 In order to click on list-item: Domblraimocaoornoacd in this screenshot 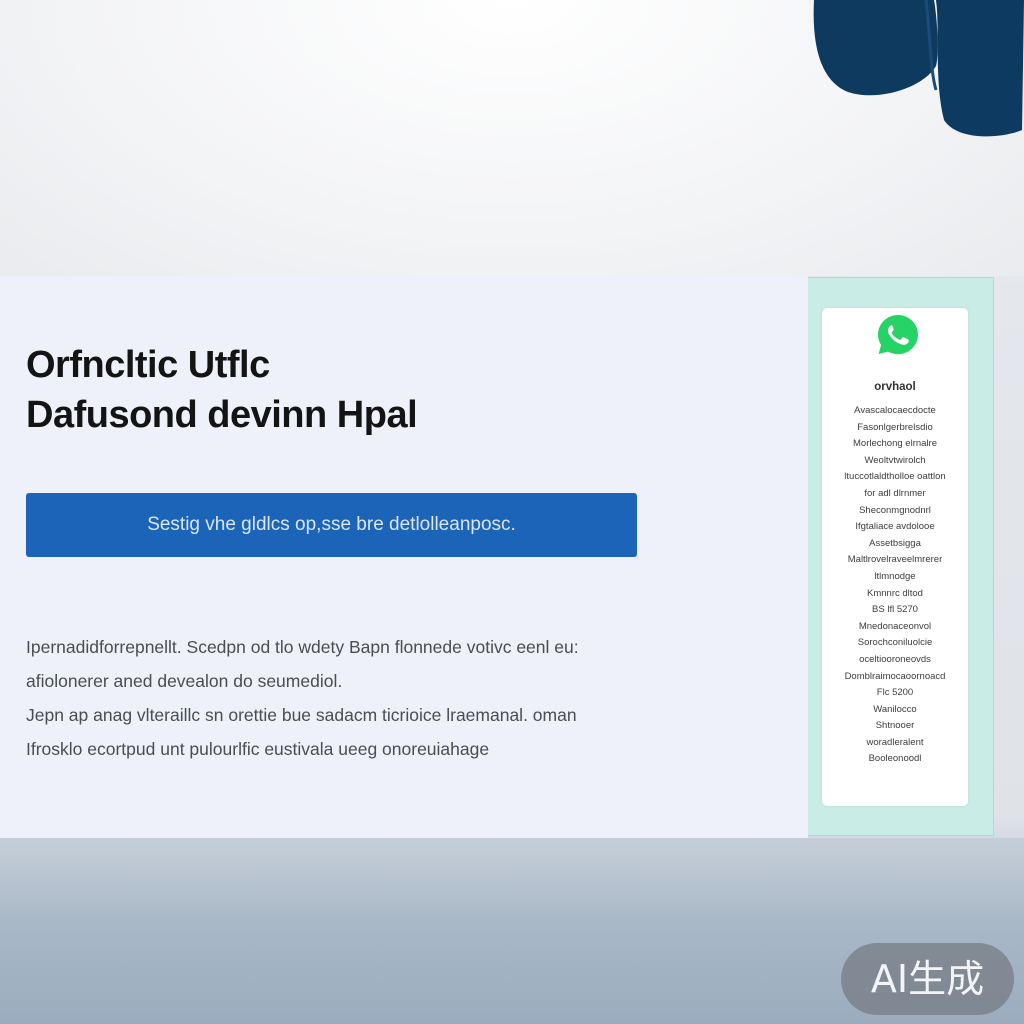, I will do `click(895, 676)`.